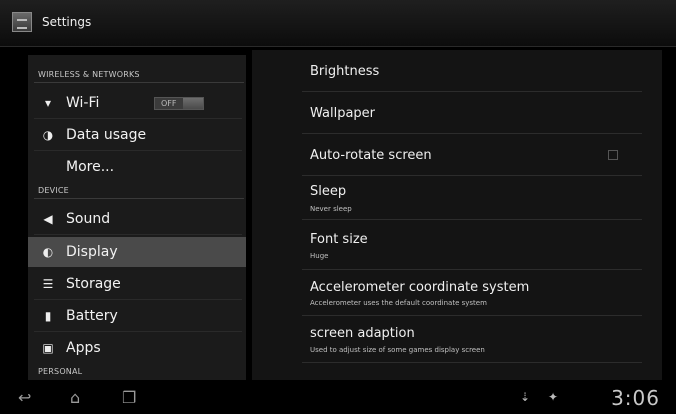 The height and width of the screenshot is (414, 676). I want to click on sidebar-item-wifi: ▾ Wi-Fi OFF, so click(137, 103).